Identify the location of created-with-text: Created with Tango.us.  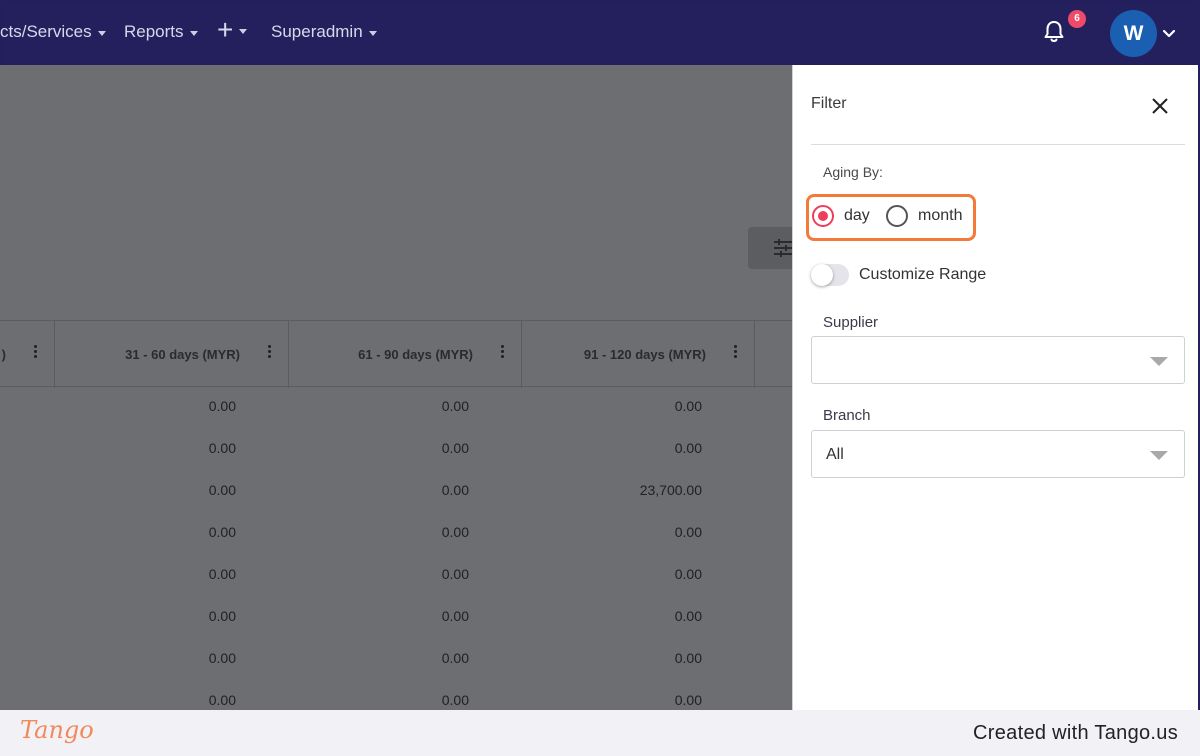
(1075, 733).